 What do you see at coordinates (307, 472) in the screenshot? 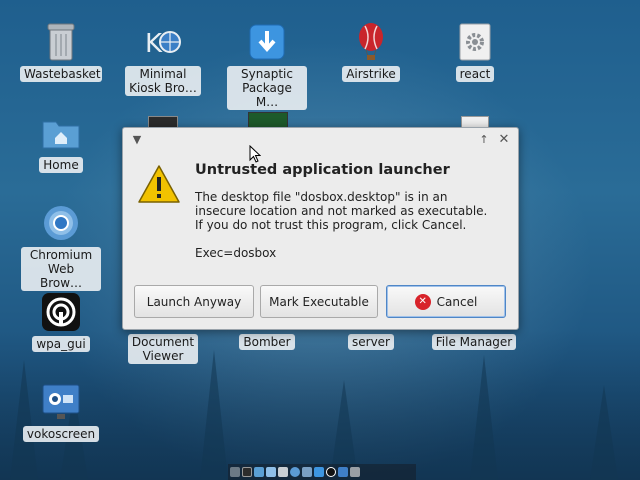
I see `kiosk-browser-icon` at bounding box center [307, 472].